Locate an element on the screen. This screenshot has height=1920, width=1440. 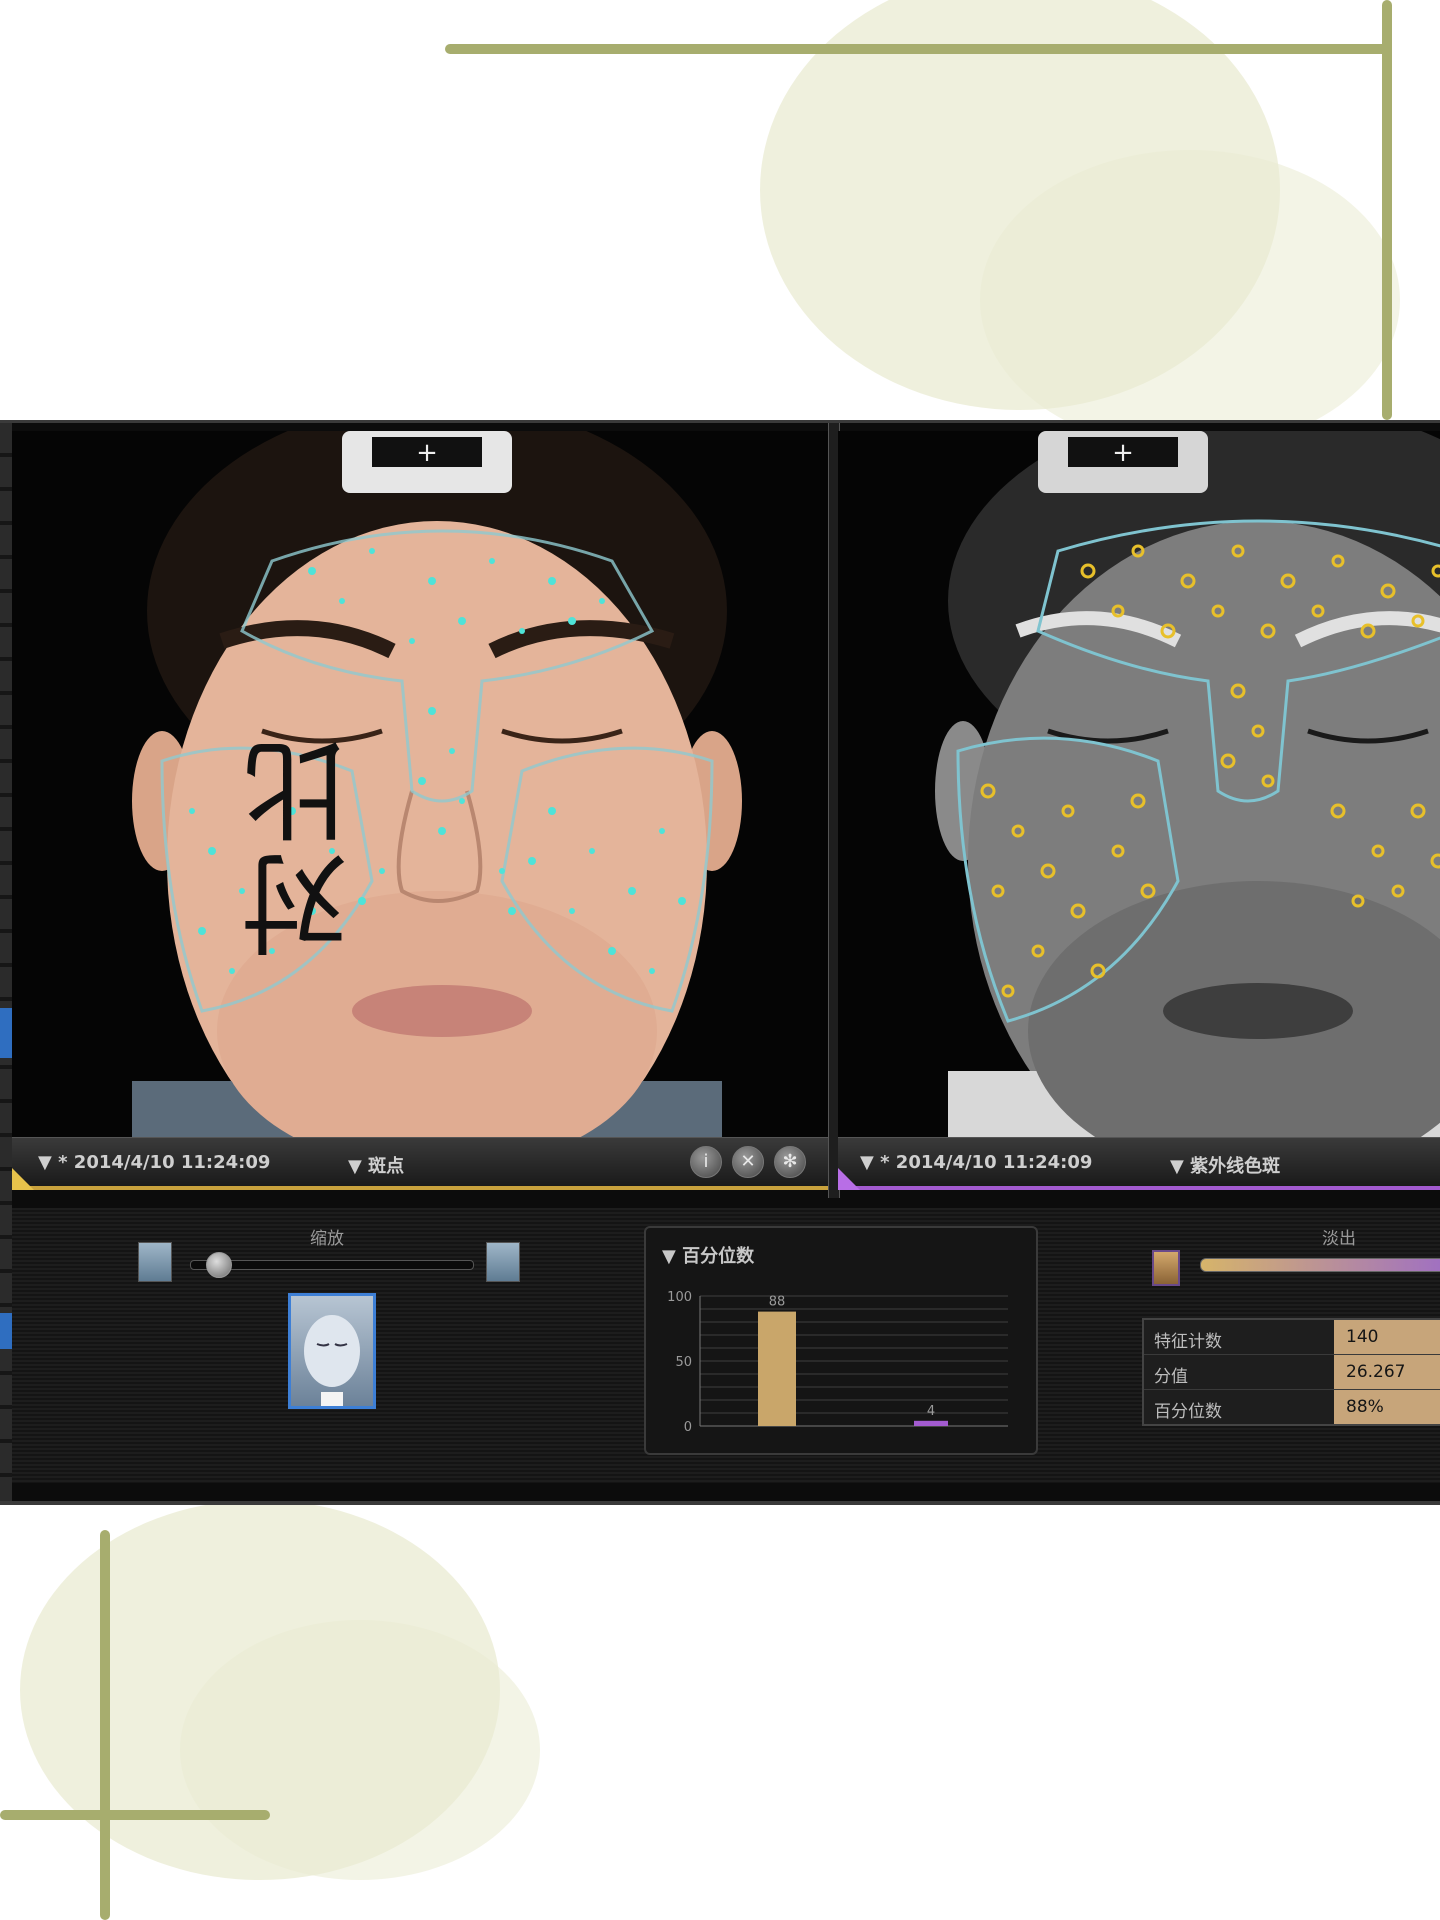
right-bar-corner-marker is located at coordinates (849, 1179).